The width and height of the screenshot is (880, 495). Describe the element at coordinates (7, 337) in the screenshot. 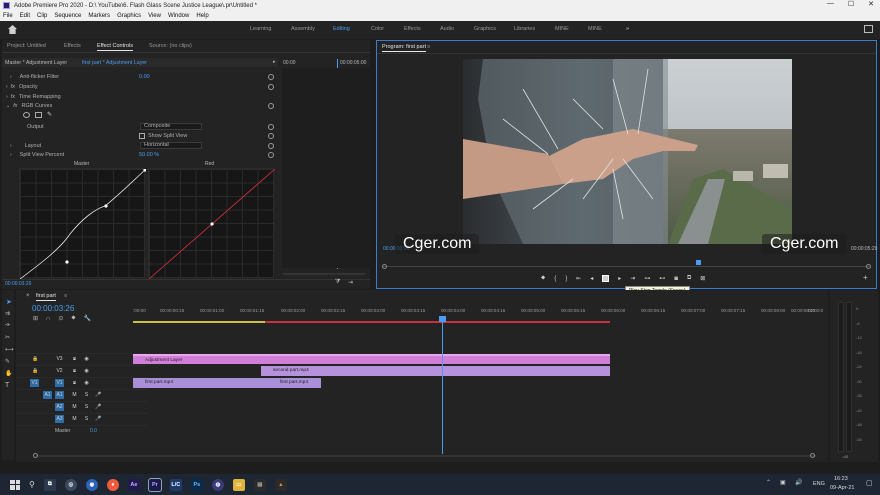

I see `razor-tool-icon: ✂` at that location.